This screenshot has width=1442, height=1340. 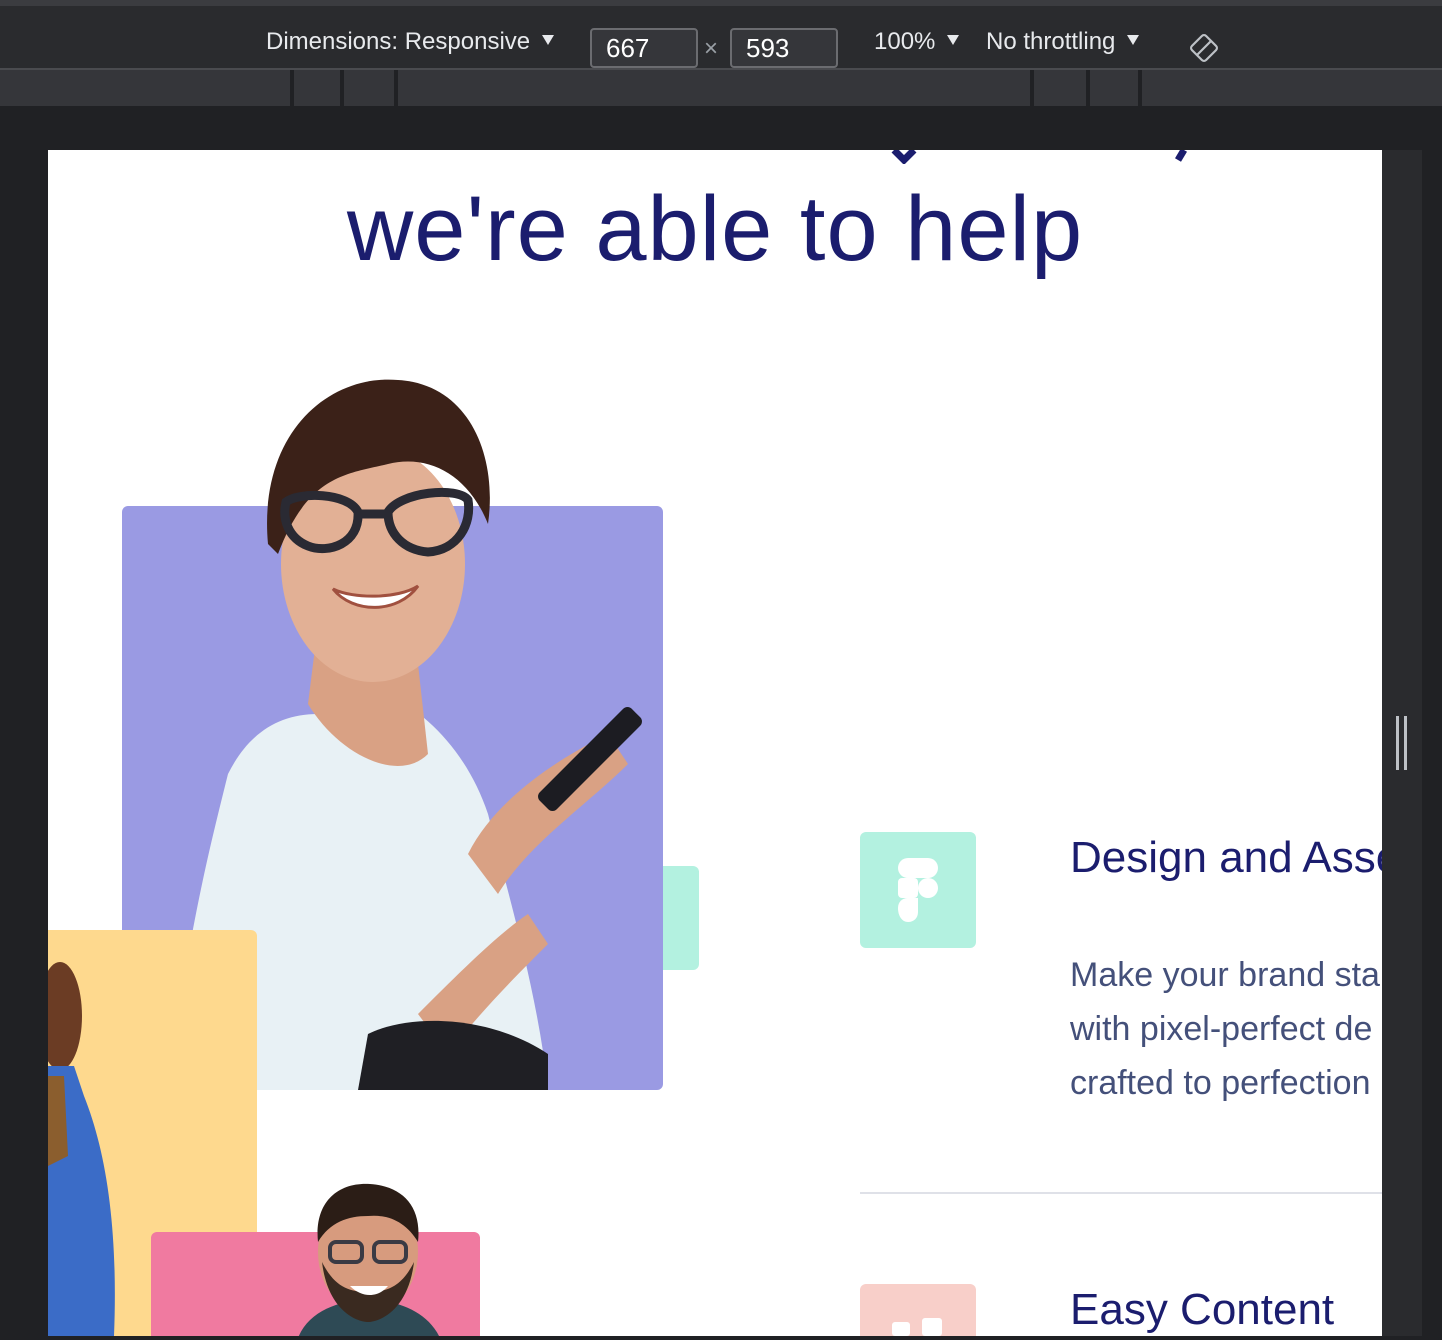 I want to click on throttling-dropdown: No throttling, so click(x=1063, y=42).